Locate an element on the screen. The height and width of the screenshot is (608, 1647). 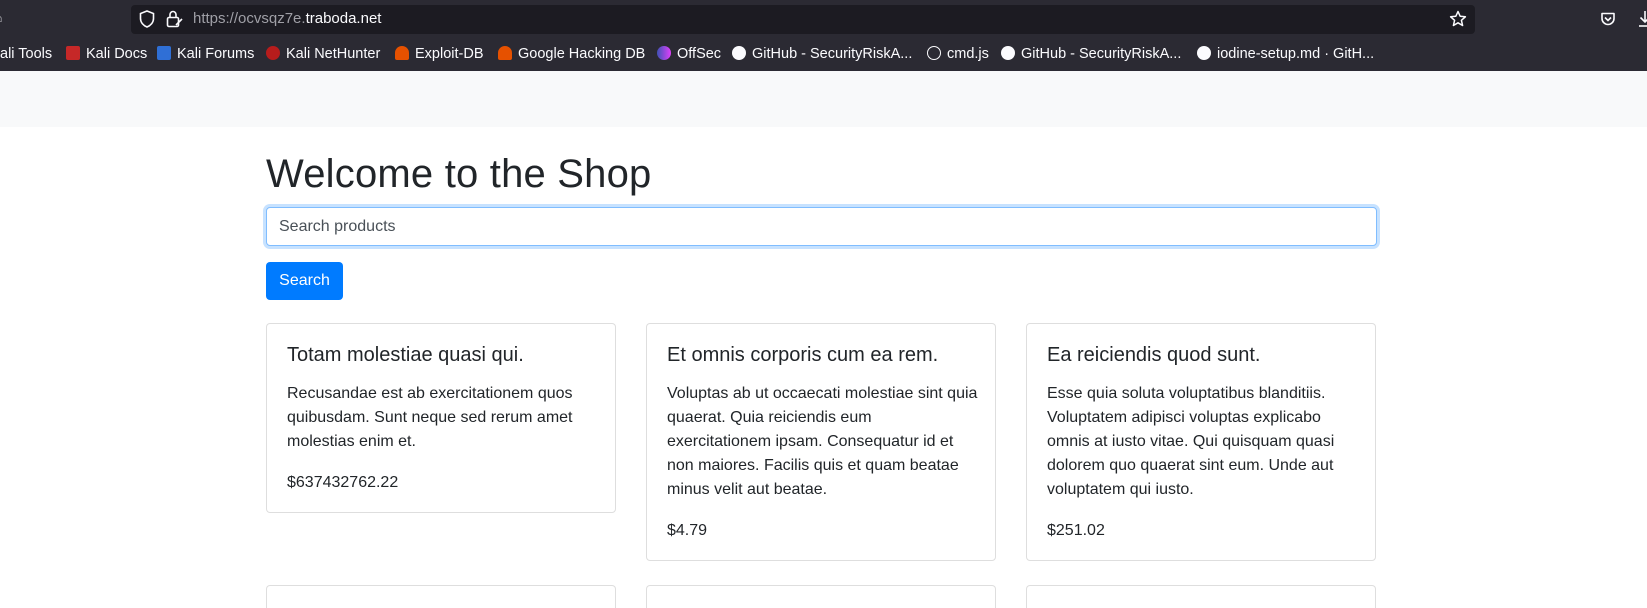
kali-docs-icon is located at coordinates (73, 53).